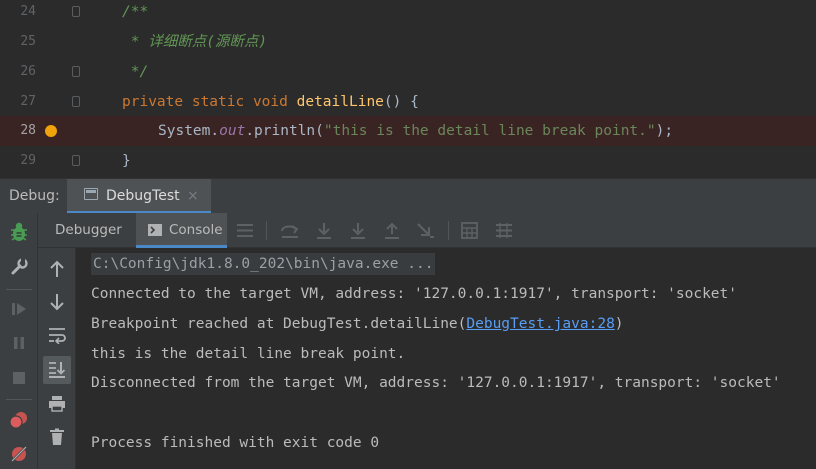 This screenshot has height=469, width=816. Describe the element at coordinates (143, 196) in the screenshot. I see `debug-session-name: DebugTest` at that location.